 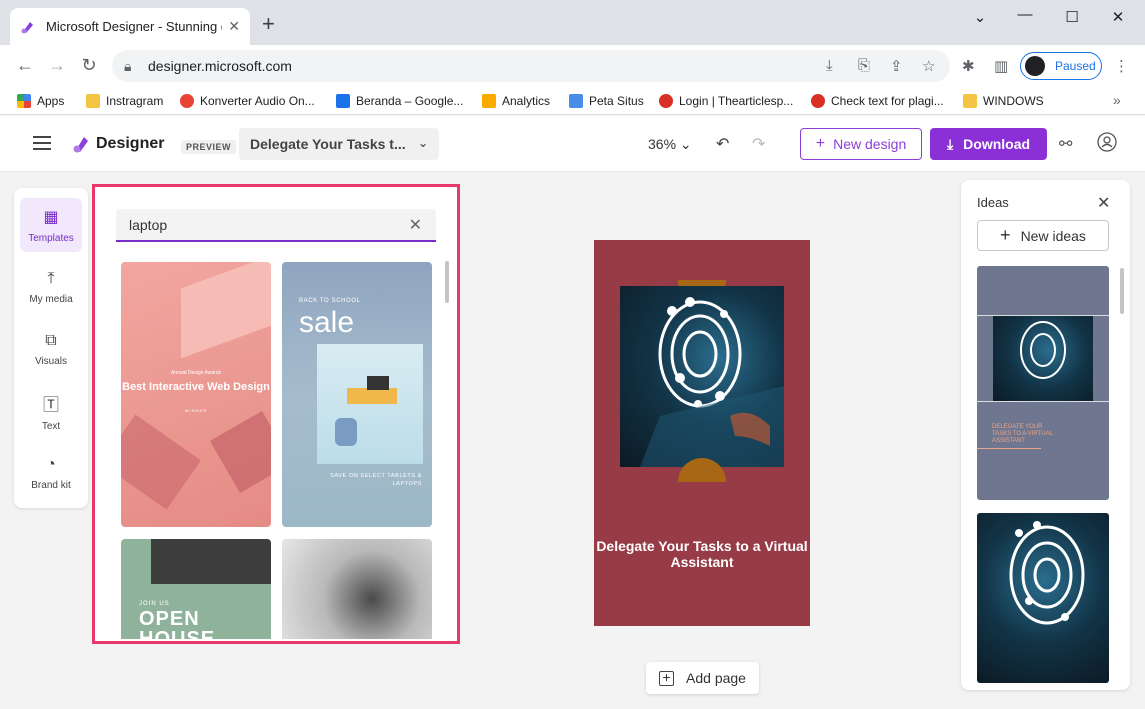 I want to click on ideas-title: Ideas, so click(x=993, y=202).